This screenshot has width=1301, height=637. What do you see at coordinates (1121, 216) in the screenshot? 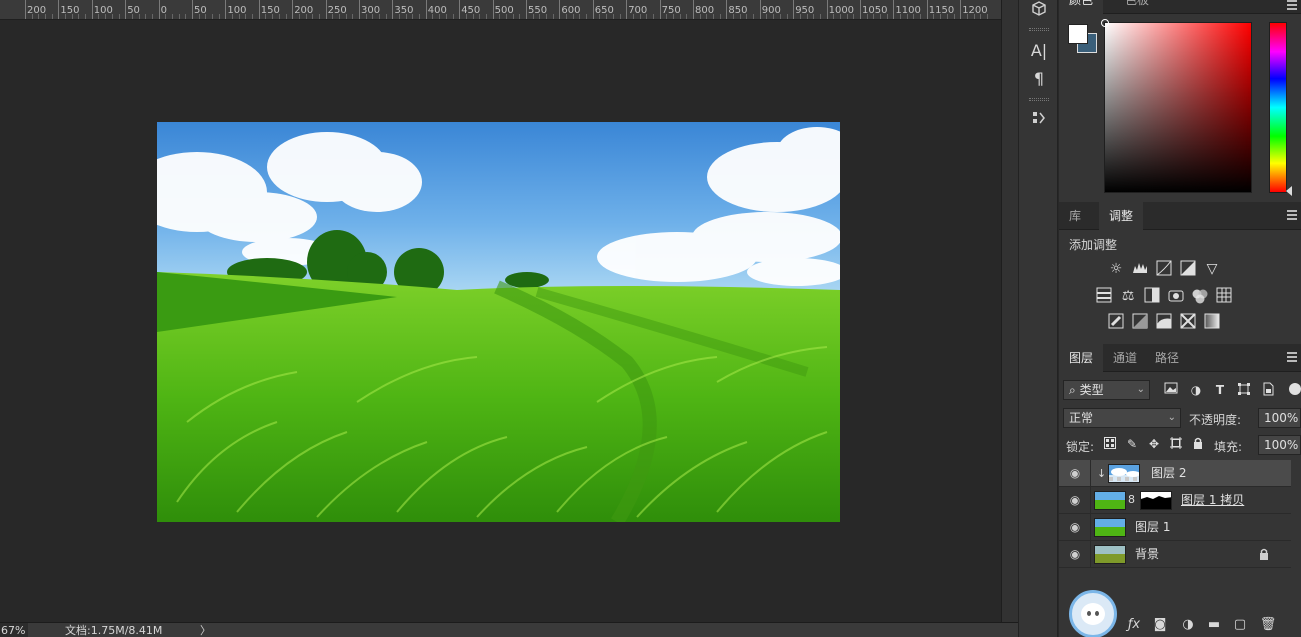
I see `tab-adjustments: 调整` at bounding box center [1121, 216].